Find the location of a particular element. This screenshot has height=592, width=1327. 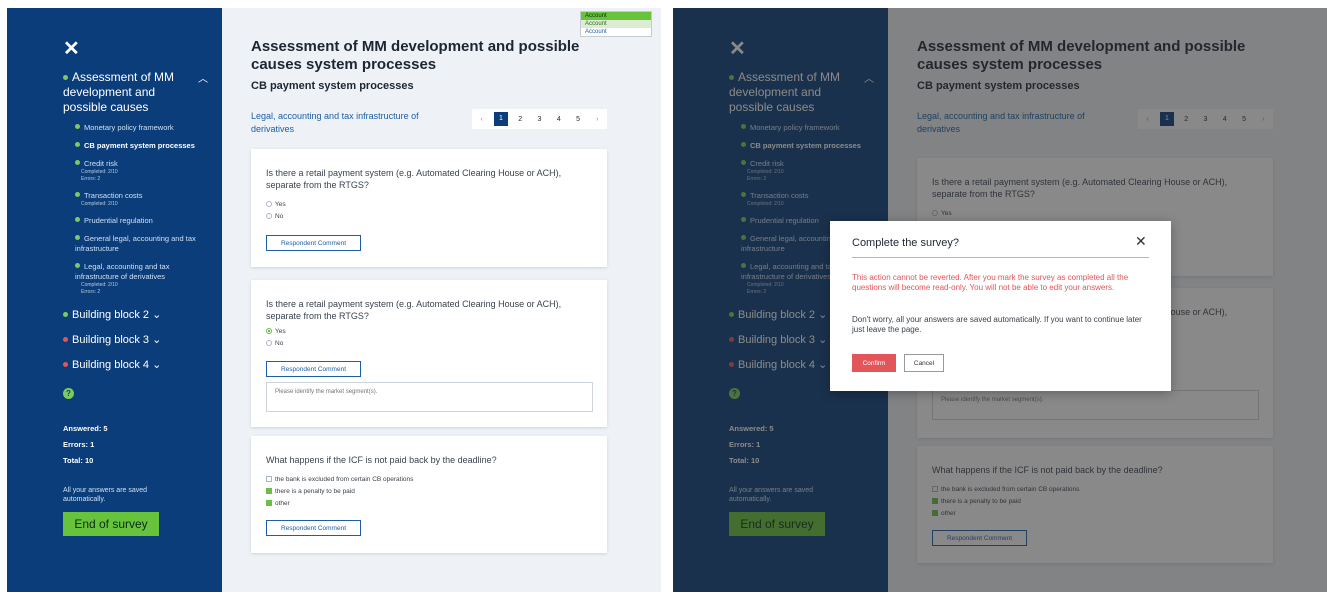

sidebar-item-credit-risk: Credit riskCompleted: 2/10Errors: 2 is located at coordinates (135, 171).